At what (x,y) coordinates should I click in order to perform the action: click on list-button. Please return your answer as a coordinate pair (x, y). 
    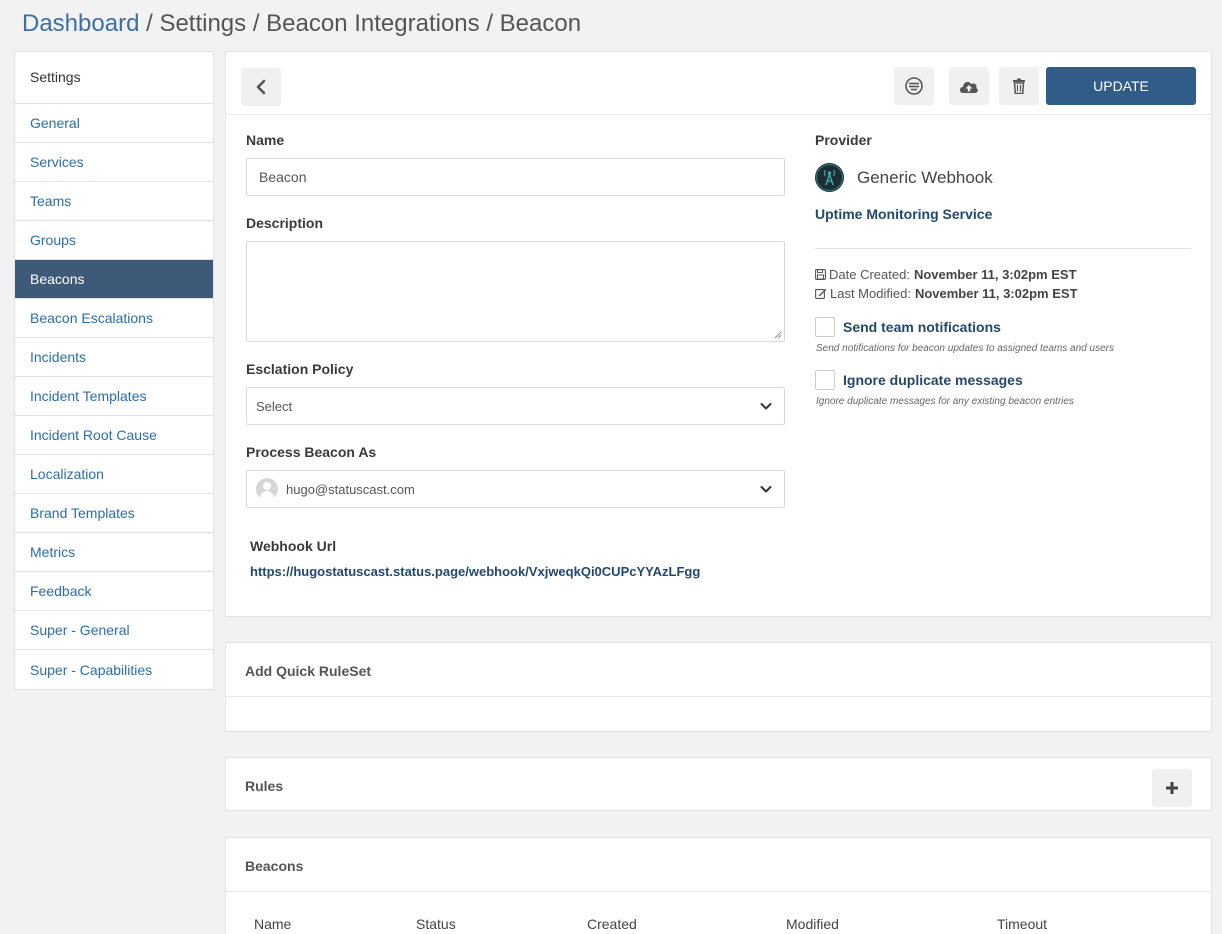
    Looking at the image, I should click on (914, 86).